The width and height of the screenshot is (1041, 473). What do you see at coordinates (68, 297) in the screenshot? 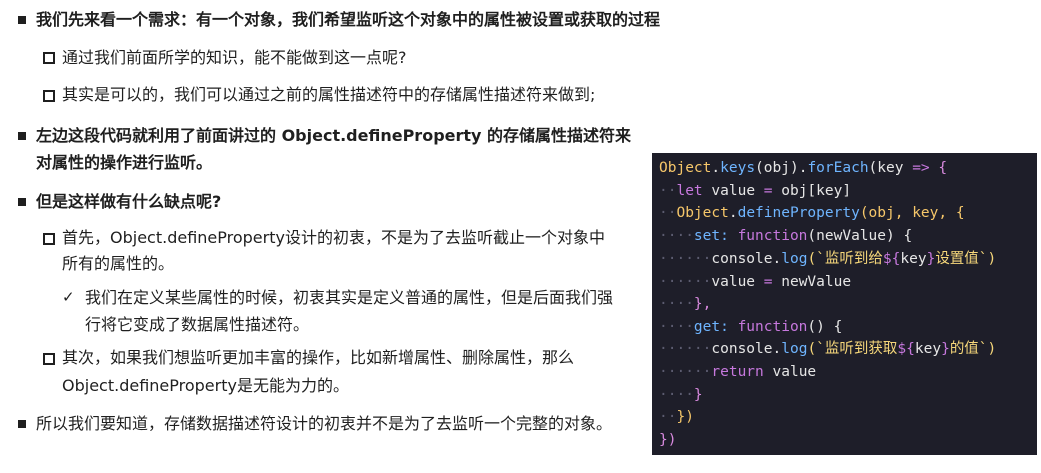
I see `checkmark-icon: ✓` at bounding box center [68, 297].